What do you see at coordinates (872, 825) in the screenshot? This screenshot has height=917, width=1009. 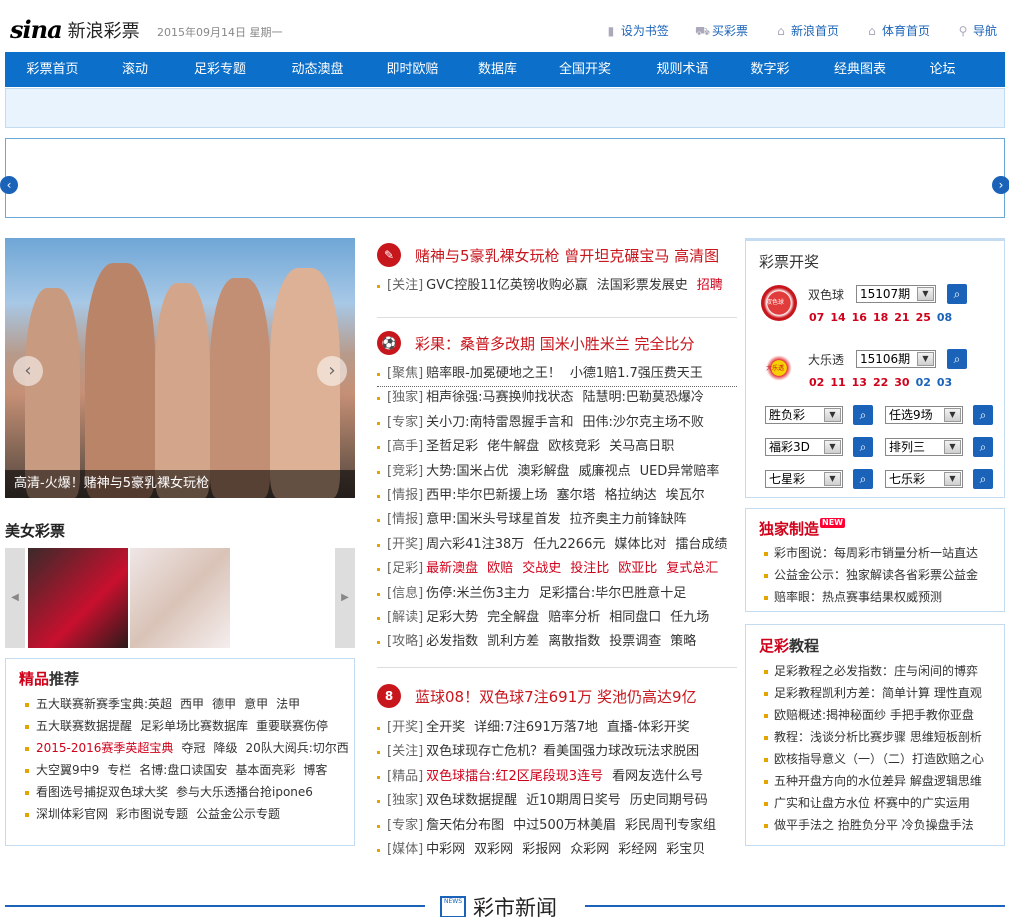 I see `list-item: 做平手法之 抬胜负分平 冷负操盘手法` at bounding box center [872, 825].